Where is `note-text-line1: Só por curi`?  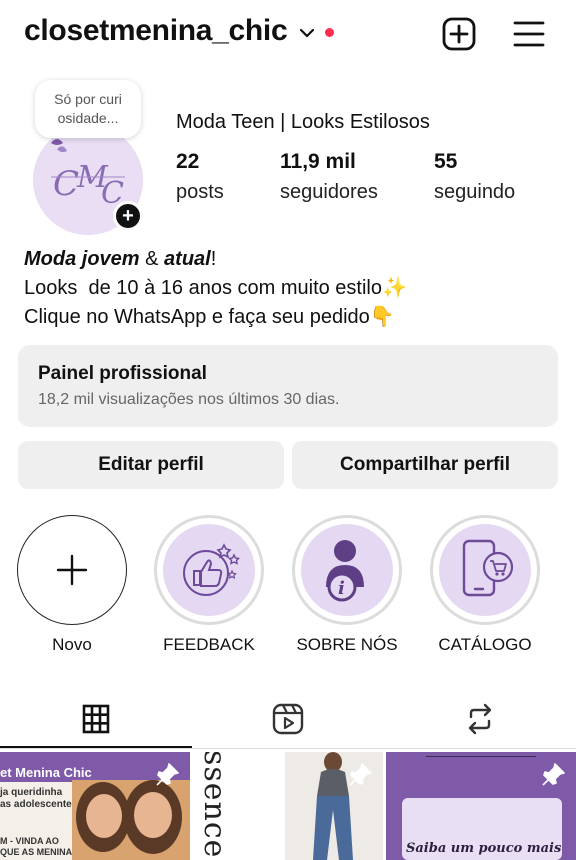
note-text-line1: Só por curi is located at coordinates (88, 99).